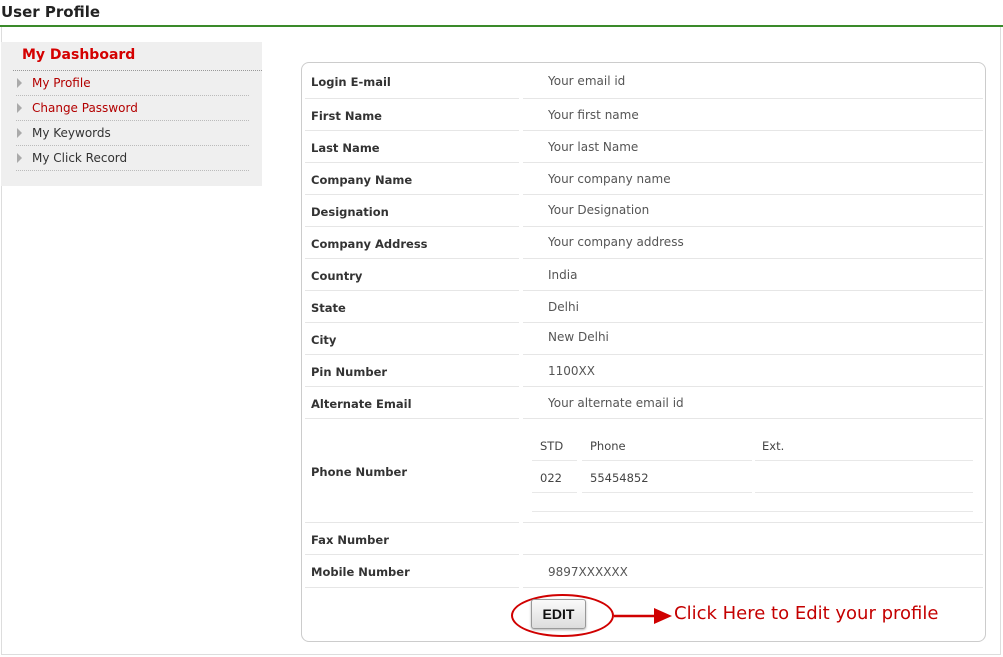 The height and width of the screenshot is (657, 1003). Describe the element at coordinates (563, 275) in the screenshot. I see `country-value: India` at that location.